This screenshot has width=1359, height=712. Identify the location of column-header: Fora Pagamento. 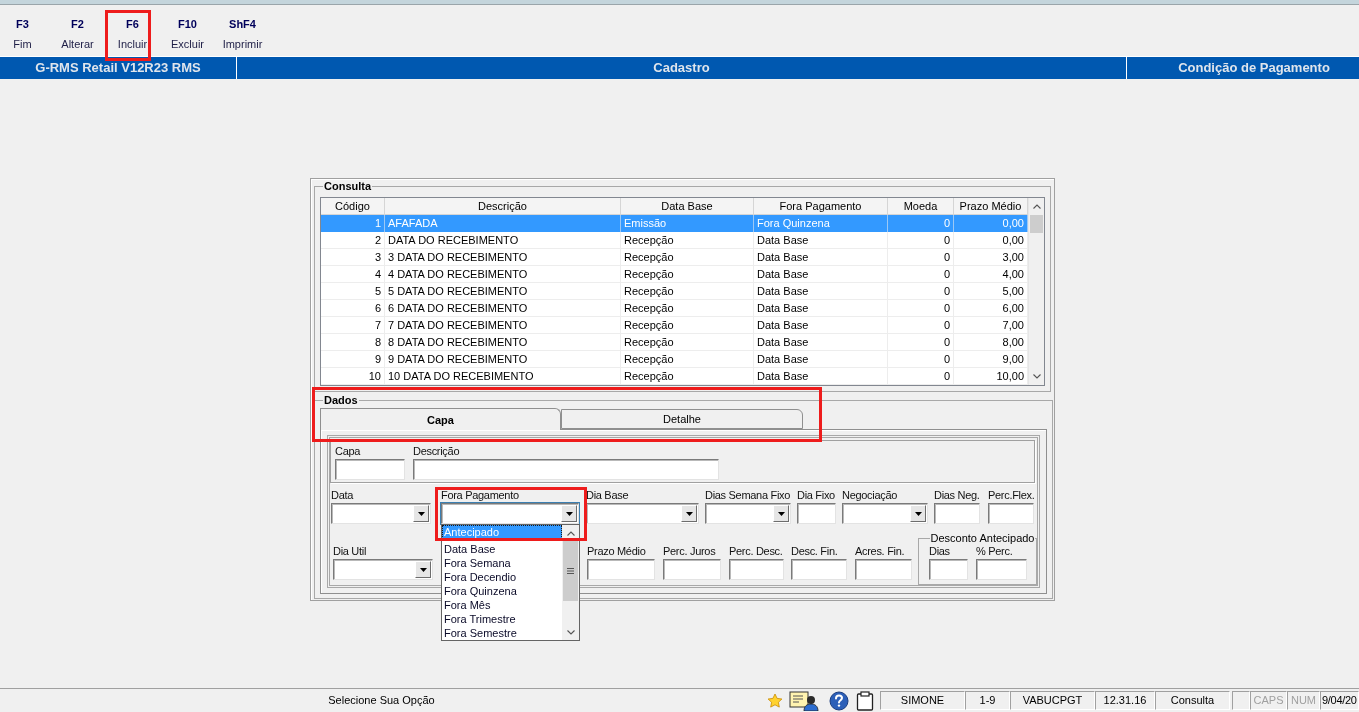
(821, 206).